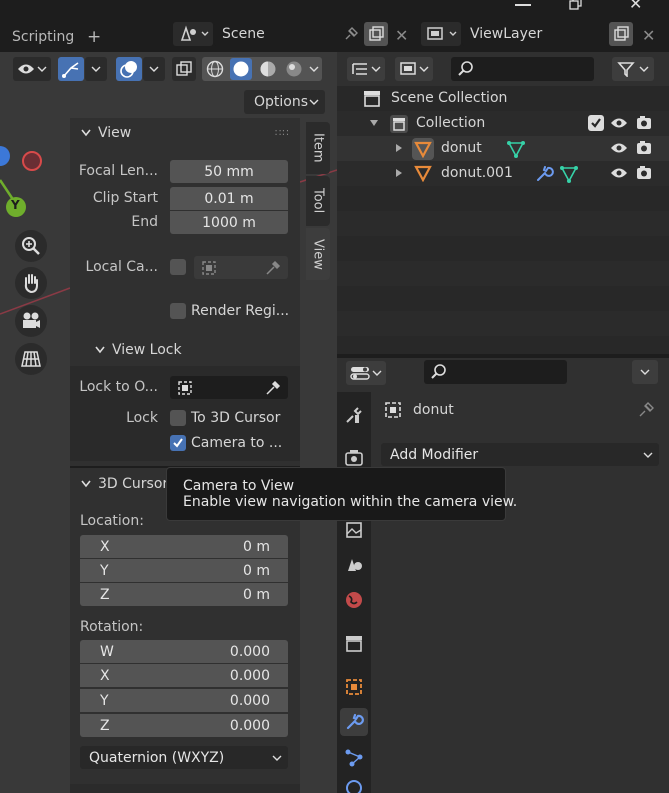 The width and height of the screenshot is (669, 793). Describe the element at coordinates (354, 722) in the screenshot. I see `tab-modifiers` at that location.